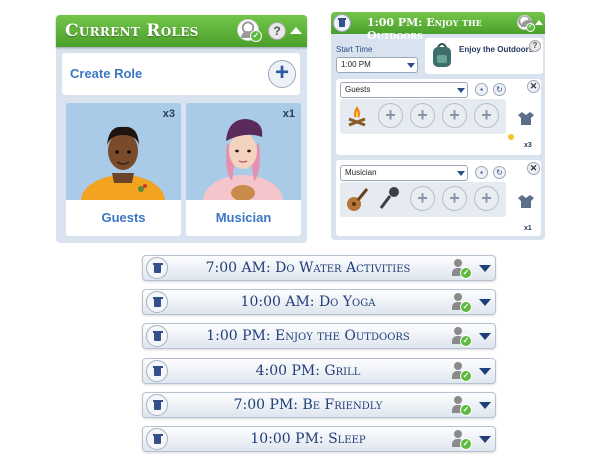 This screenshot has width=600, height=469. I want to click on role-count-badge: x1, so click(288, 114).